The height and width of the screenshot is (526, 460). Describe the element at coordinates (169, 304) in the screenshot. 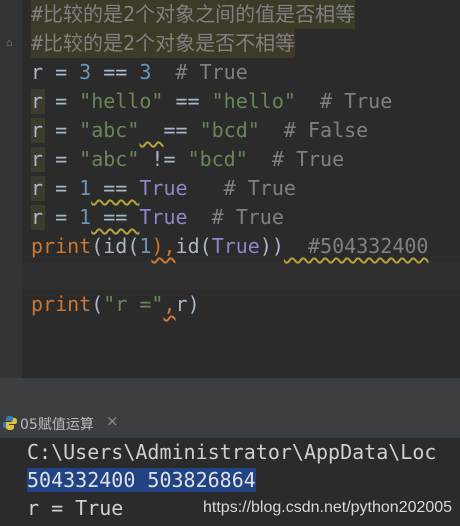

I see `code-token: ,` at that location.